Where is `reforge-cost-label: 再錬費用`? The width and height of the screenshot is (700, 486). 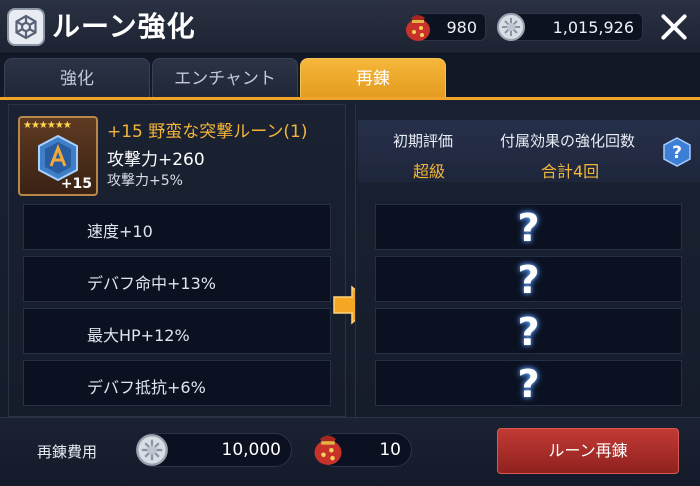 reforge-cost-label: 再錬費用 is located at coordinates (67, 452).